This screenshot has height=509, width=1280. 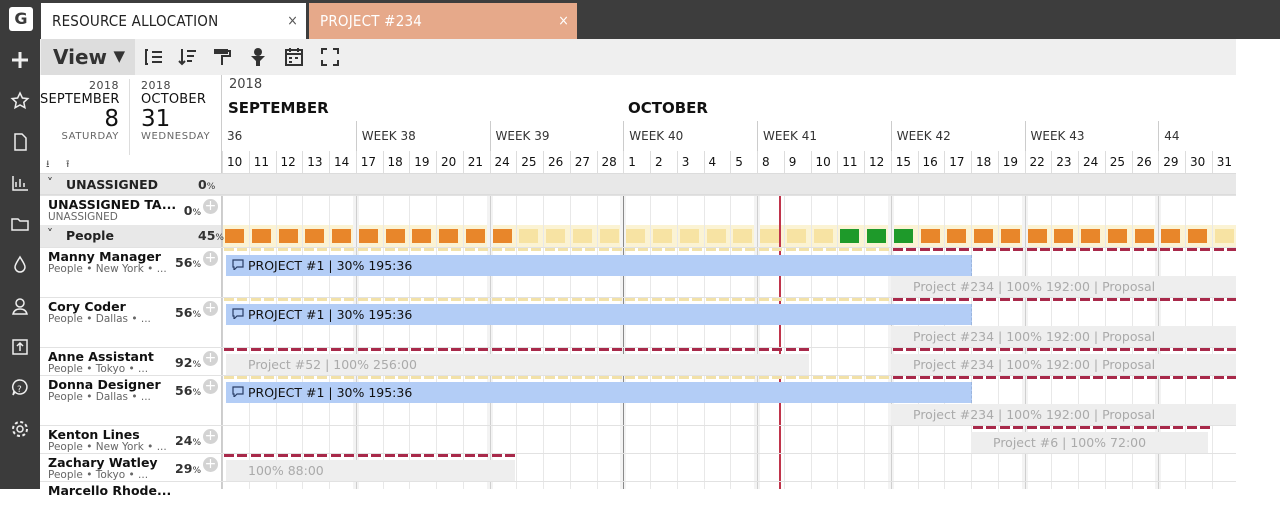 I want to click on day-label: 16, so click(x=931, y=162).